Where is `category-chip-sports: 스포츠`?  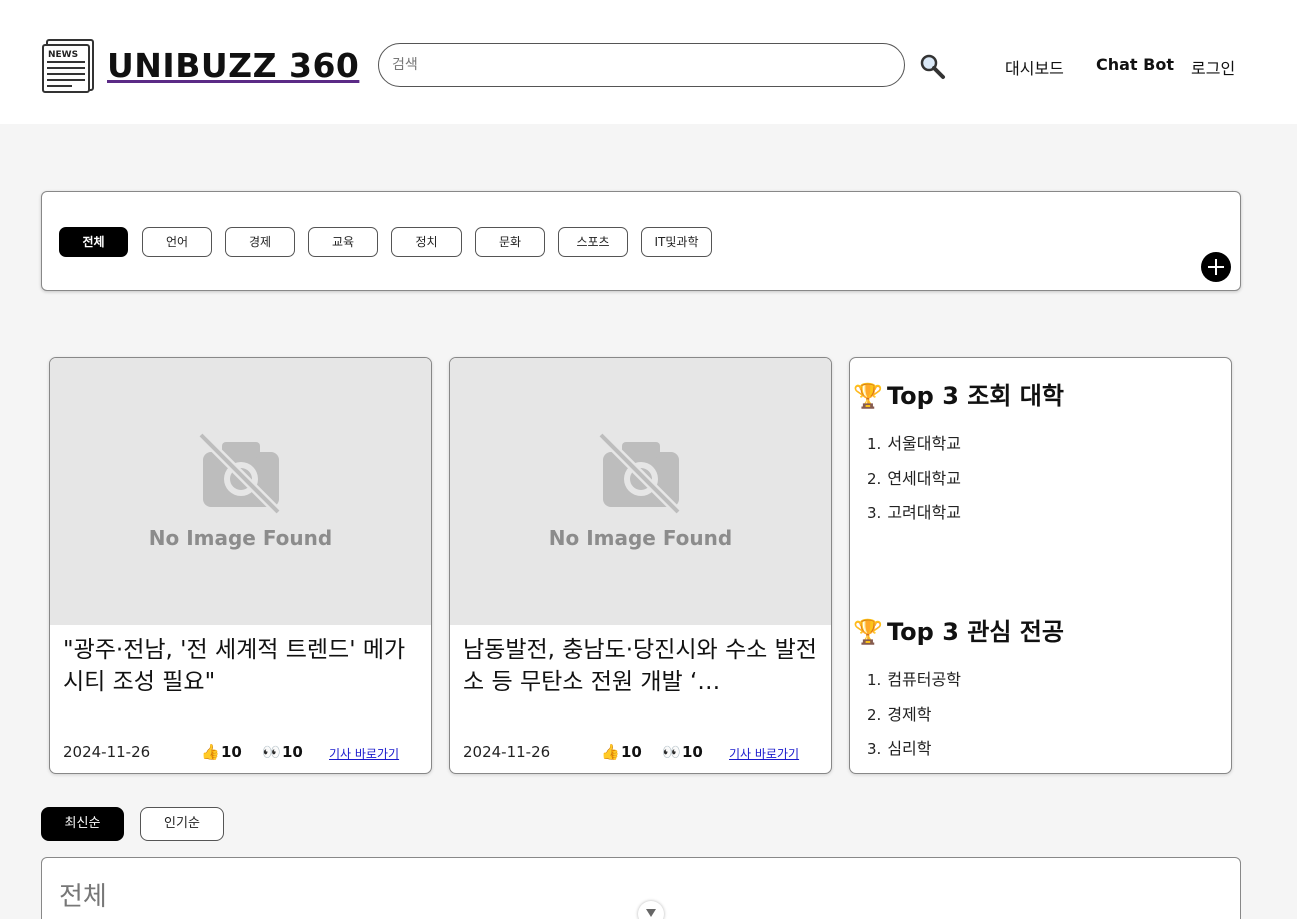 category-chip-sports: 스포츠 is located at coordinates (593, 242).